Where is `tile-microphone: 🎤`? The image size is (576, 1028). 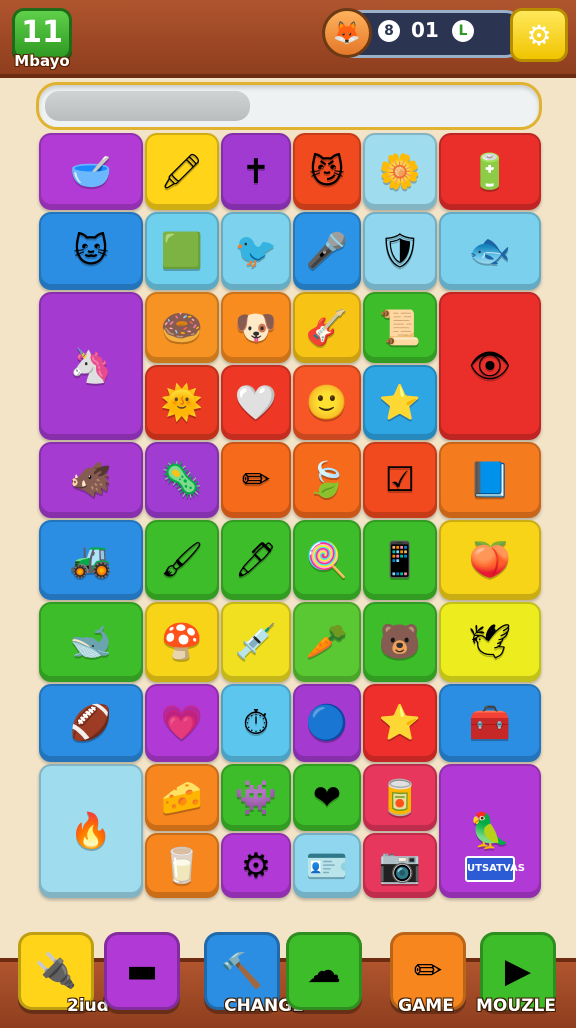 tile-microphone: 🎤 is located at coordinates (327, 251).